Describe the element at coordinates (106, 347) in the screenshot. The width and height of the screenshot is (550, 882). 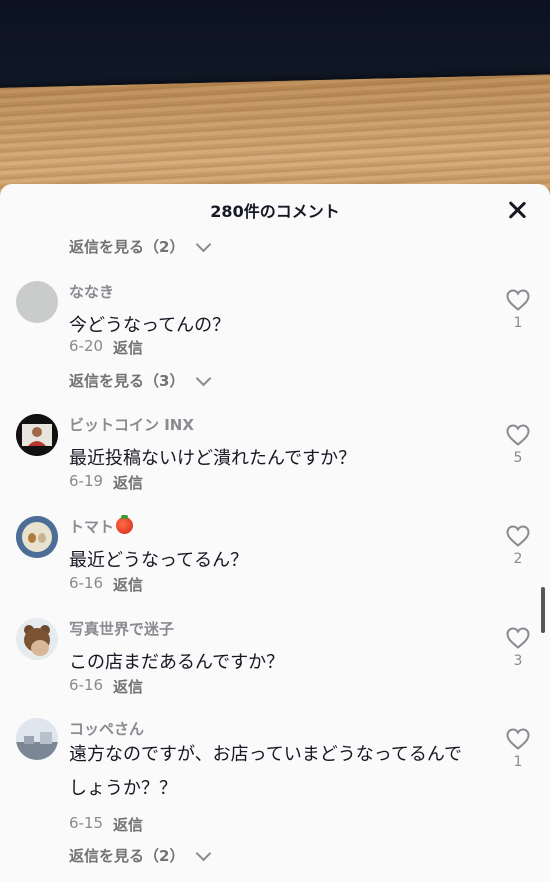
I see `comment-meta: 6-20 返信` at that location.